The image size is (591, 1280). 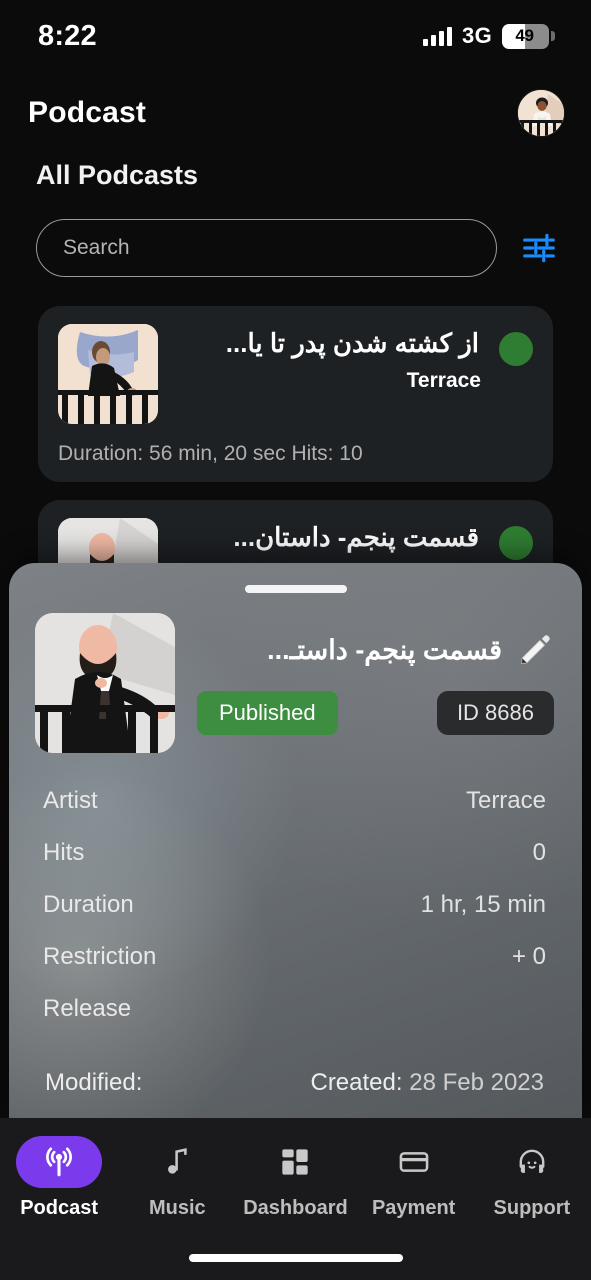 I want to click on detail-label: Duration, so click(x=88, y=904).